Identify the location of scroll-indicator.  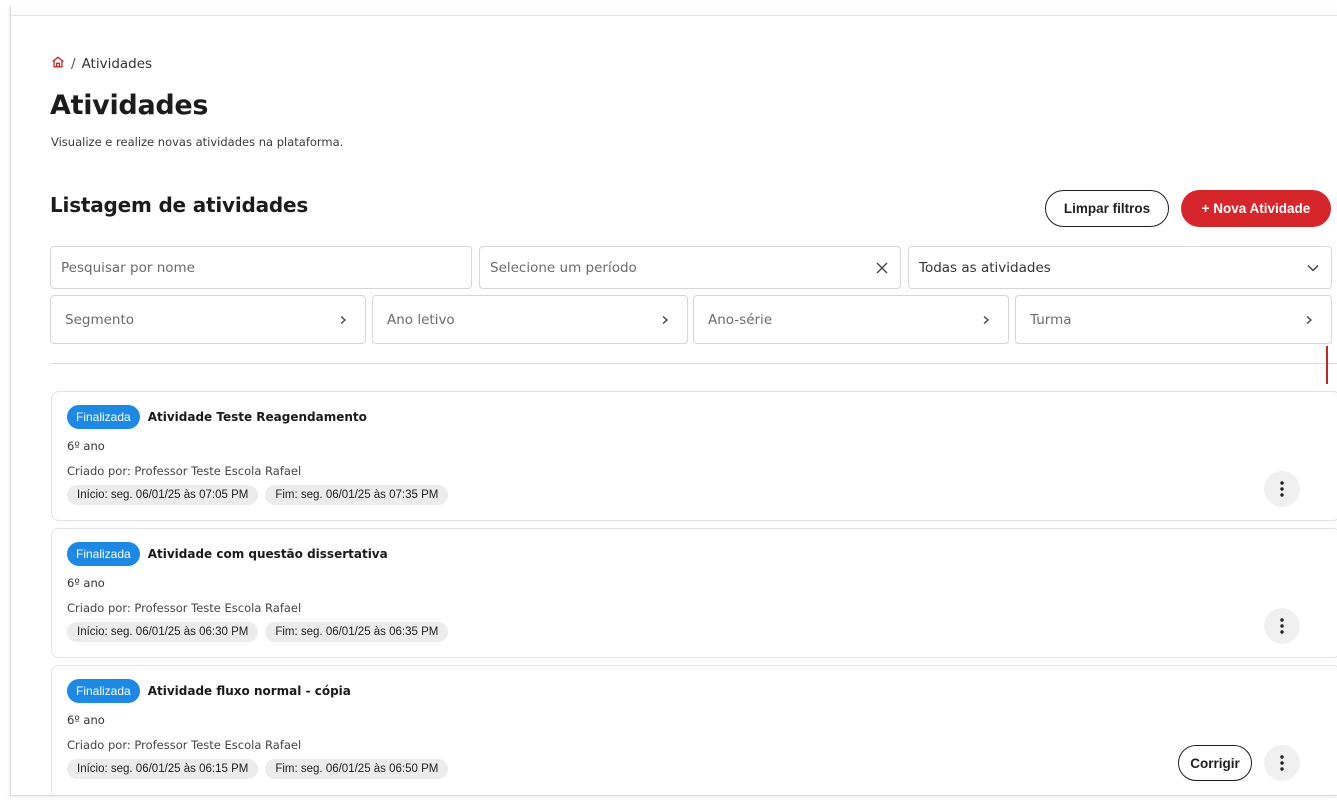
(1327, 365).